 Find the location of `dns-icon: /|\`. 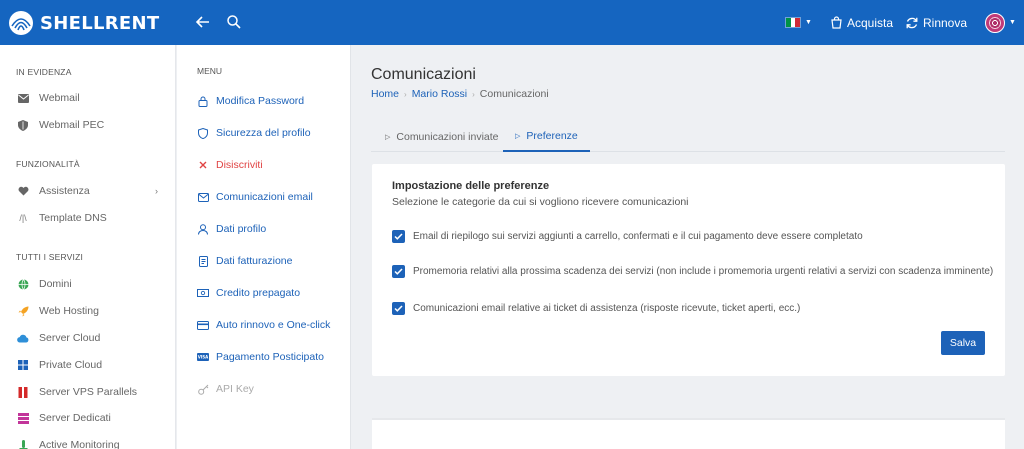

dns-icon: /|\ is located at coordinates (23, 218).